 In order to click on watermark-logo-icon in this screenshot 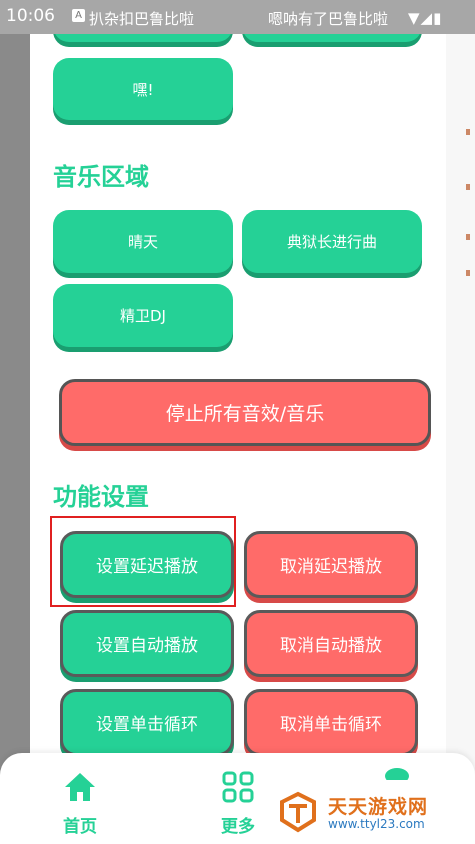, I will do `click(298, 812)`.